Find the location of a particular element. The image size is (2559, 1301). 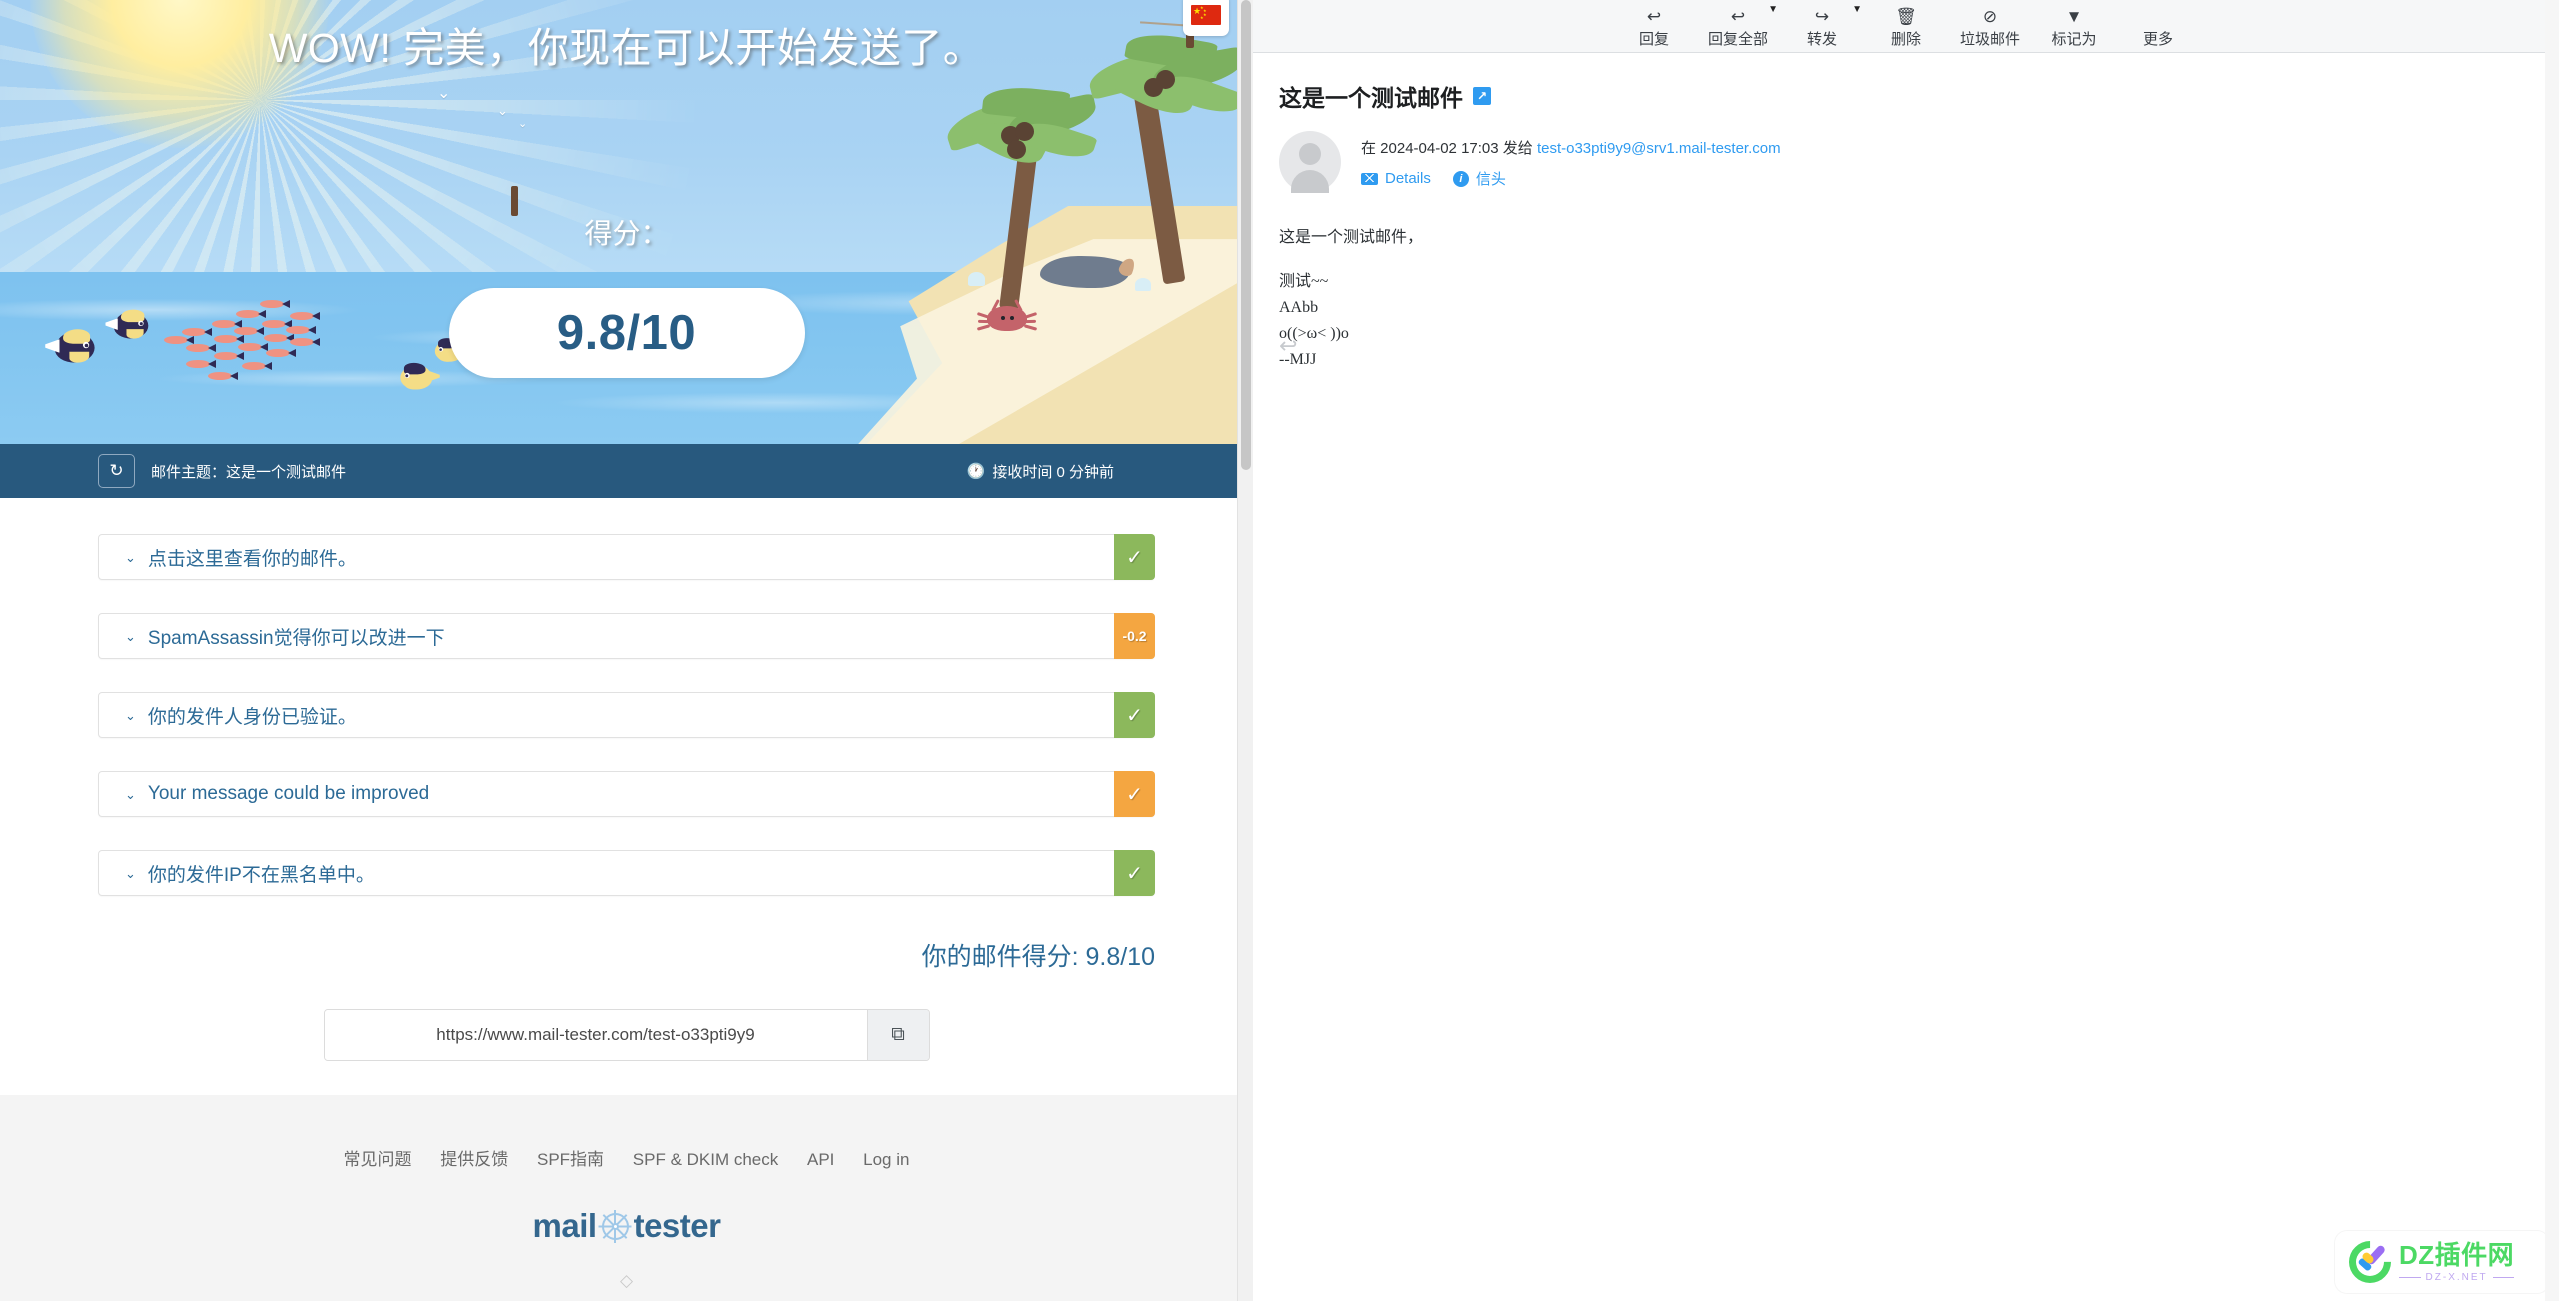

email-info-bar: ↻ 邮件主题：这是一个测试邮件 🕐 接收时间 0 分钟前 is located at coordinates (626, 471).